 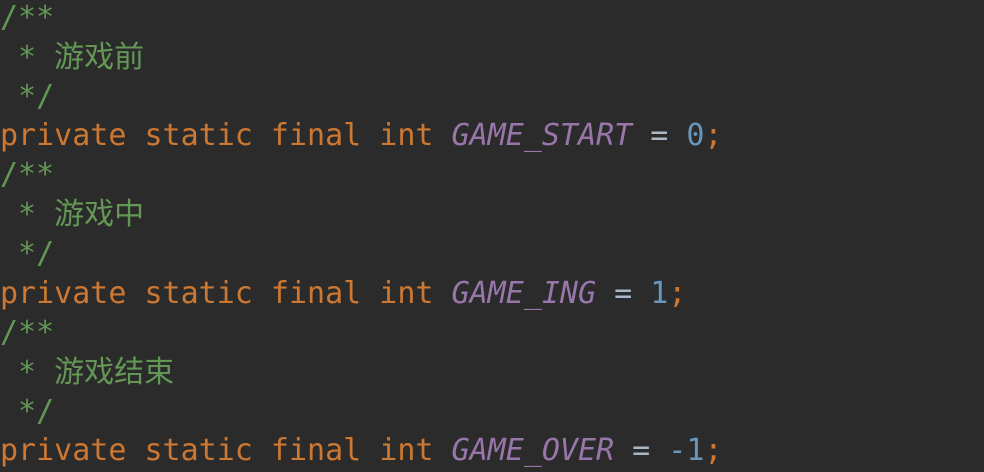 What do you see at coordinates (72, 57) in the screenshot?
I see `comment-text: * 游戏前` at bounding box center [72, 57].